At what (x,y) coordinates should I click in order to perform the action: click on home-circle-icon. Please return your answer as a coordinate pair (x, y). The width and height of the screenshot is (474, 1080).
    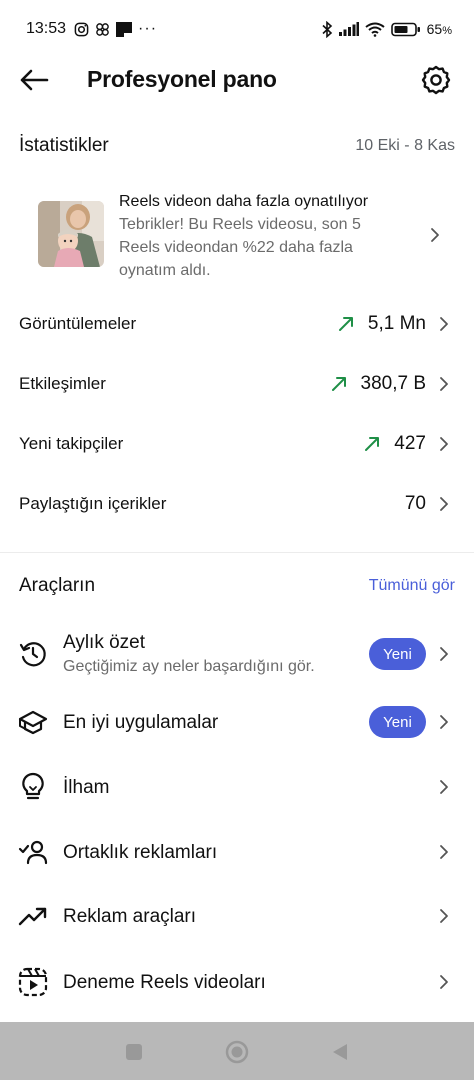
    Looking at the image, I should click on (237, 1052).